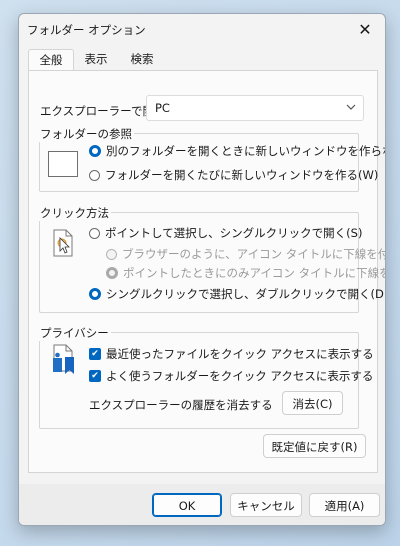 The width and height of the screenshot is (400, 546). I want to click on open-explorer-select: PC, so click(255, 108).